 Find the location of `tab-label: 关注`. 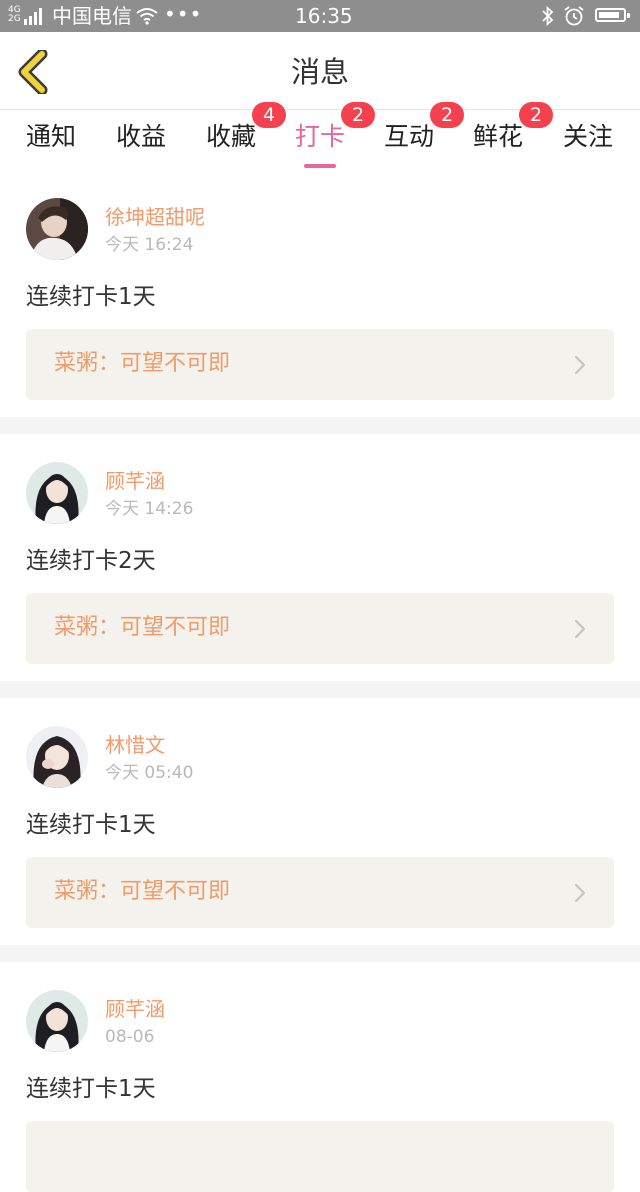

tab-label: 关注 is located at coordinates (588, 136).